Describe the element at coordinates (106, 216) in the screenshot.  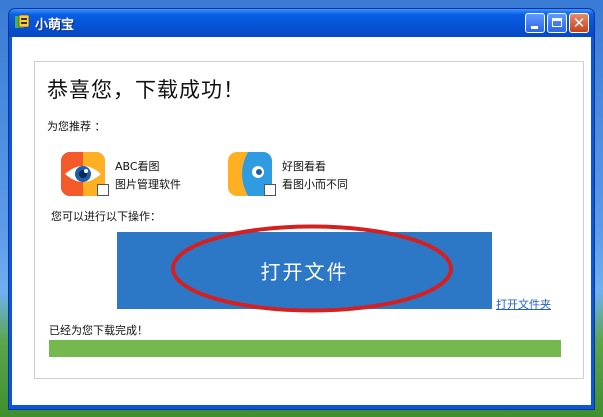
I see `operations-label: 您可以进行以下操作：` at that location.